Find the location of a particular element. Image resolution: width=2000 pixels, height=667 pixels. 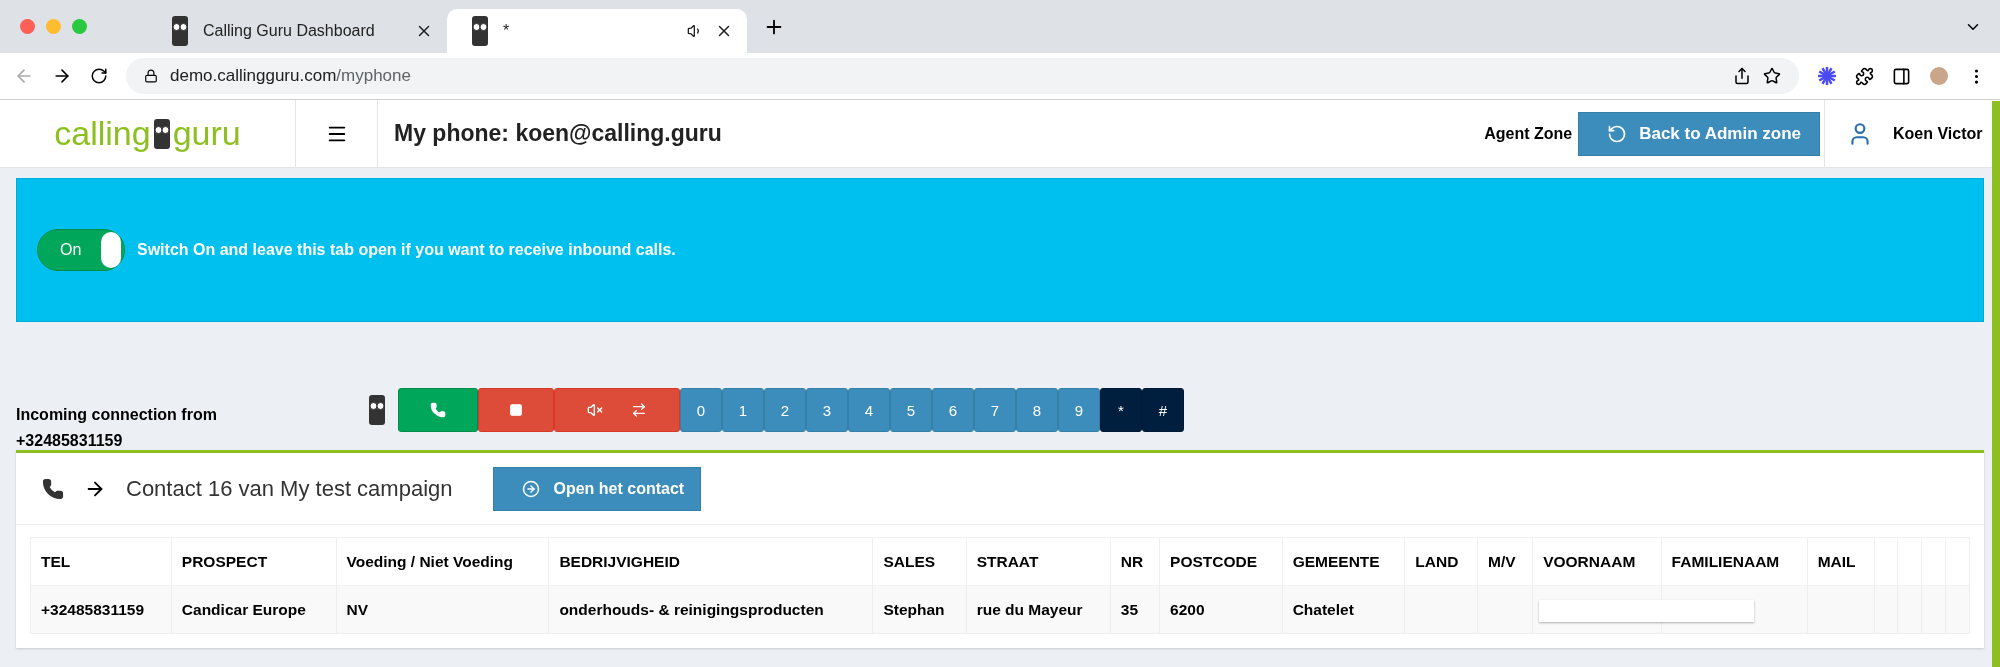

user-name: Koen Victor is located at coordinates (1938, 133).